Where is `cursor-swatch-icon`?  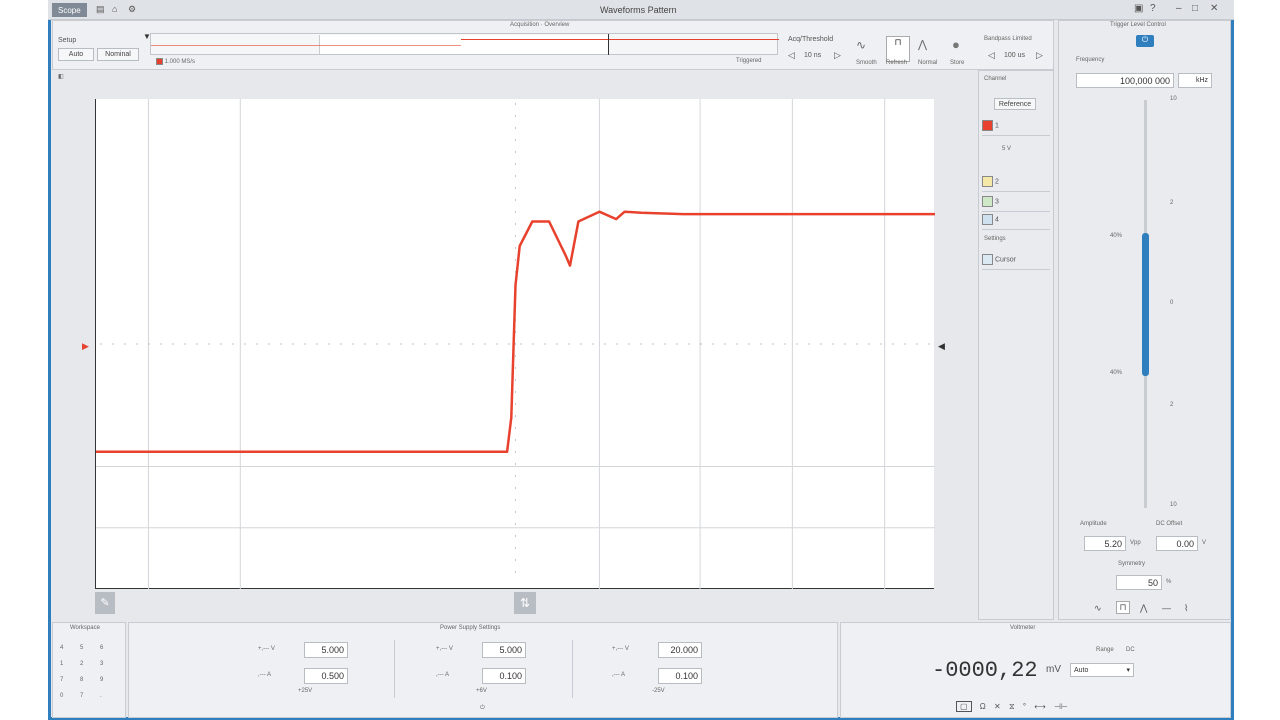
cursor-swatch-icon is located at coordinates (987, 259).